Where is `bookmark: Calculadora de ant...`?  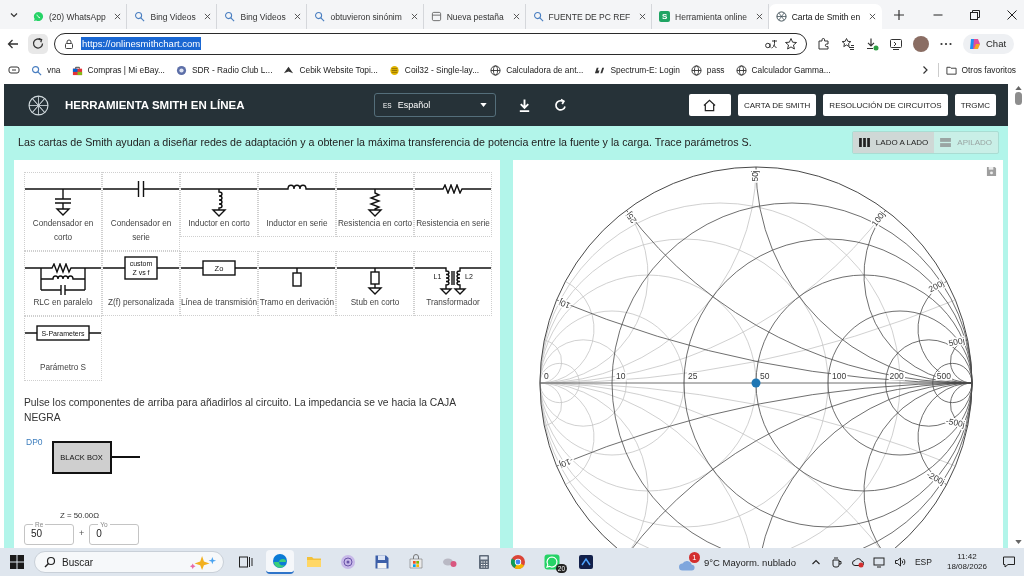 bookmark: Calculadora de ant... is located at coordinates (537, 70).